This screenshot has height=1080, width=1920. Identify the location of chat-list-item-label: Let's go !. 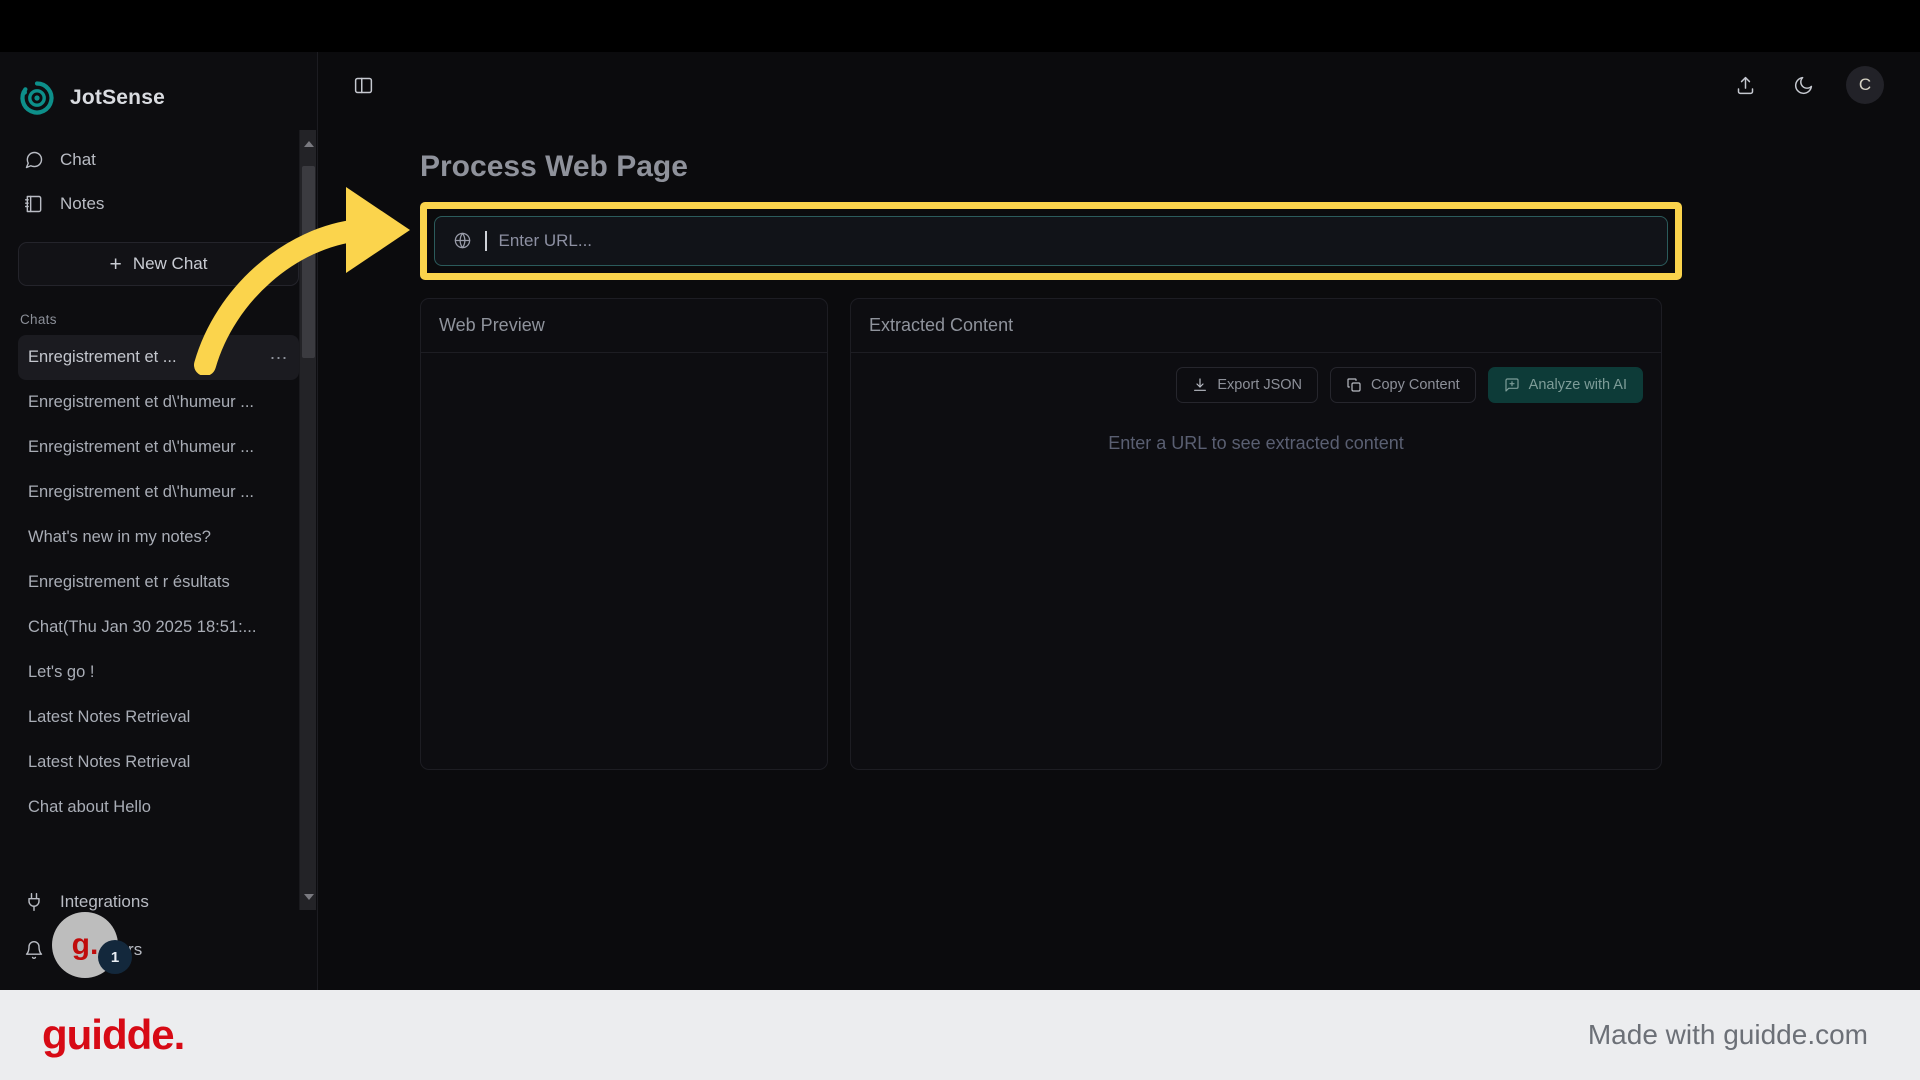
(61, 672).